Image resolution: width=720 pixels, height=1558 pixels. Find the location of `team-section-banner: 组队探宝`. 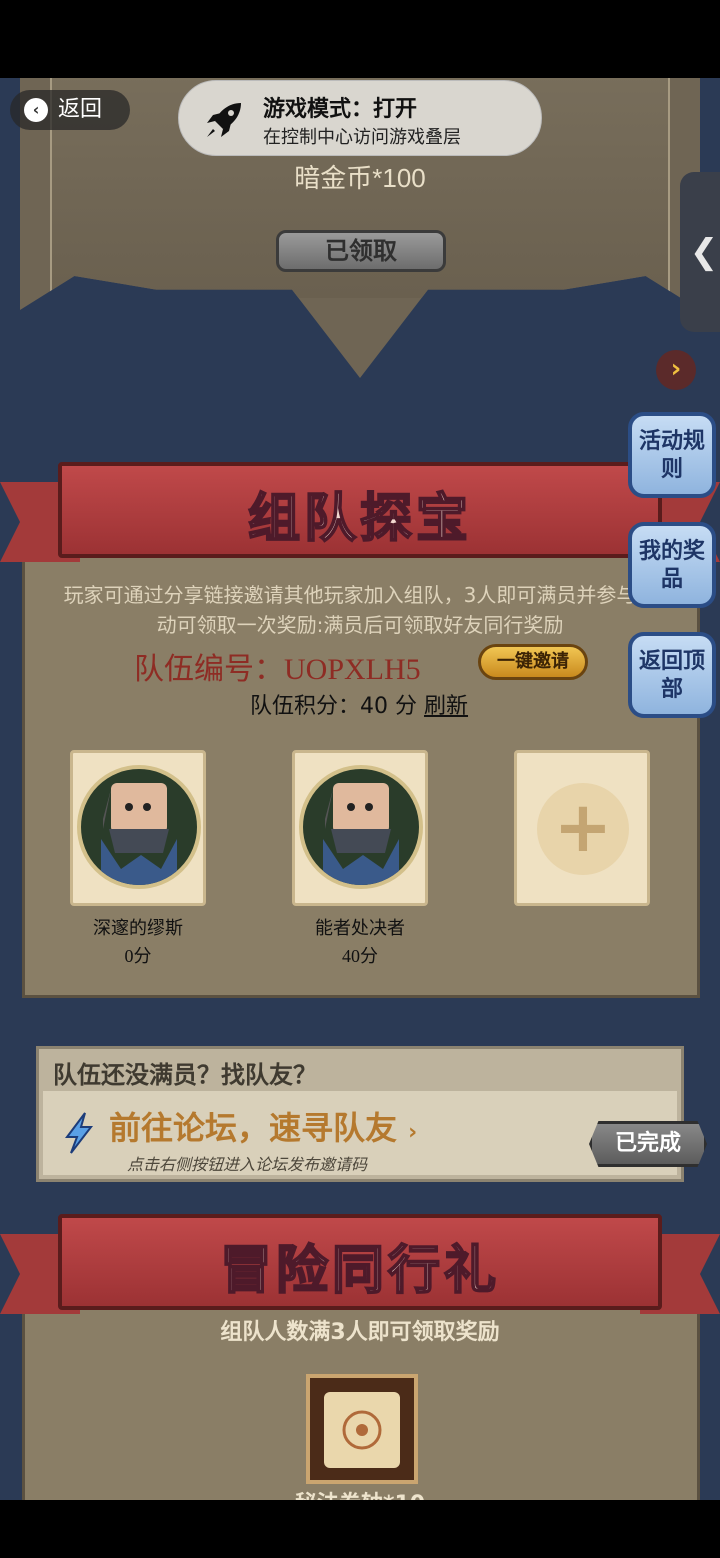

team-section-banner: 组队探宝 is located at coordinates (360, 517).